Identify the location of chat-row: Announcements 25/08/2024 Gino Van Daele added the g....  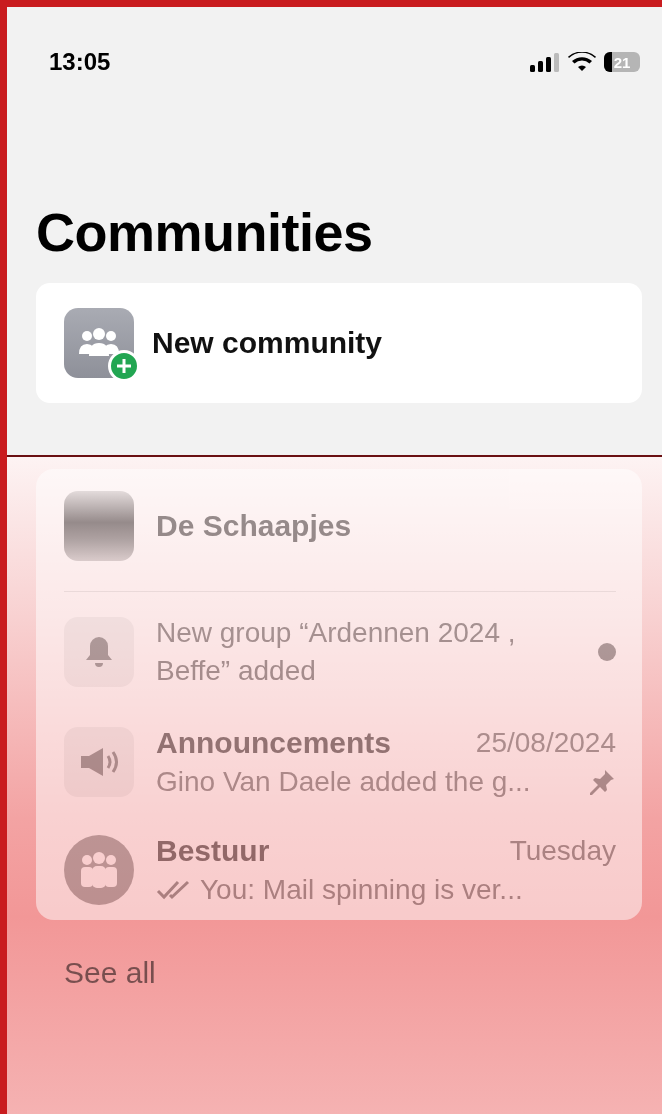
(340, 758).